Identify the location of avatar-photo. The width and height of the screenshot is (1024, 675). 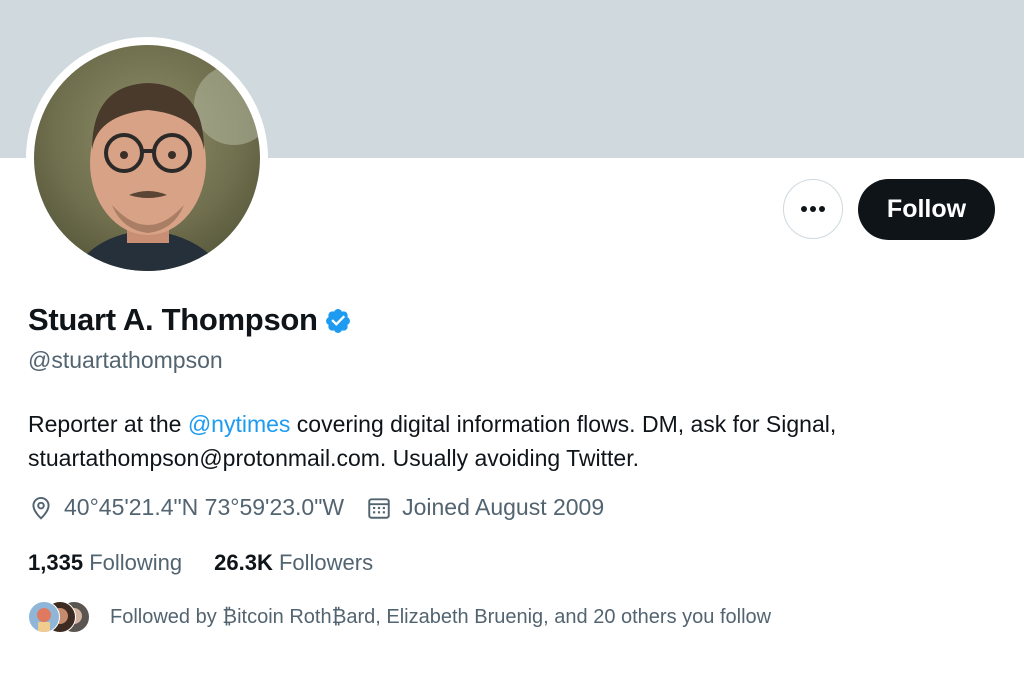
(147, 158).